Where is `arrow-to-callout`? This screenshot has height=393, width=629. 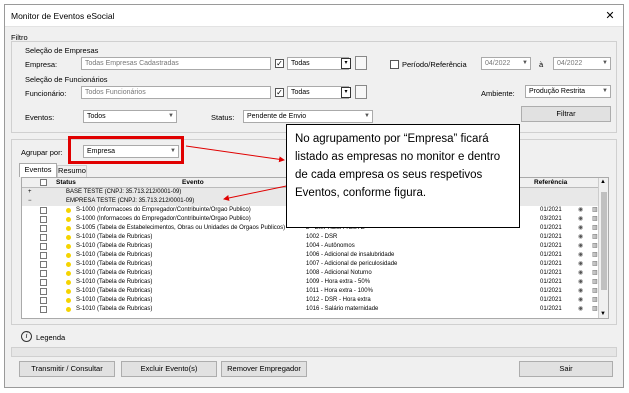
arrow-to-callout is located at coordinates (235, 154).